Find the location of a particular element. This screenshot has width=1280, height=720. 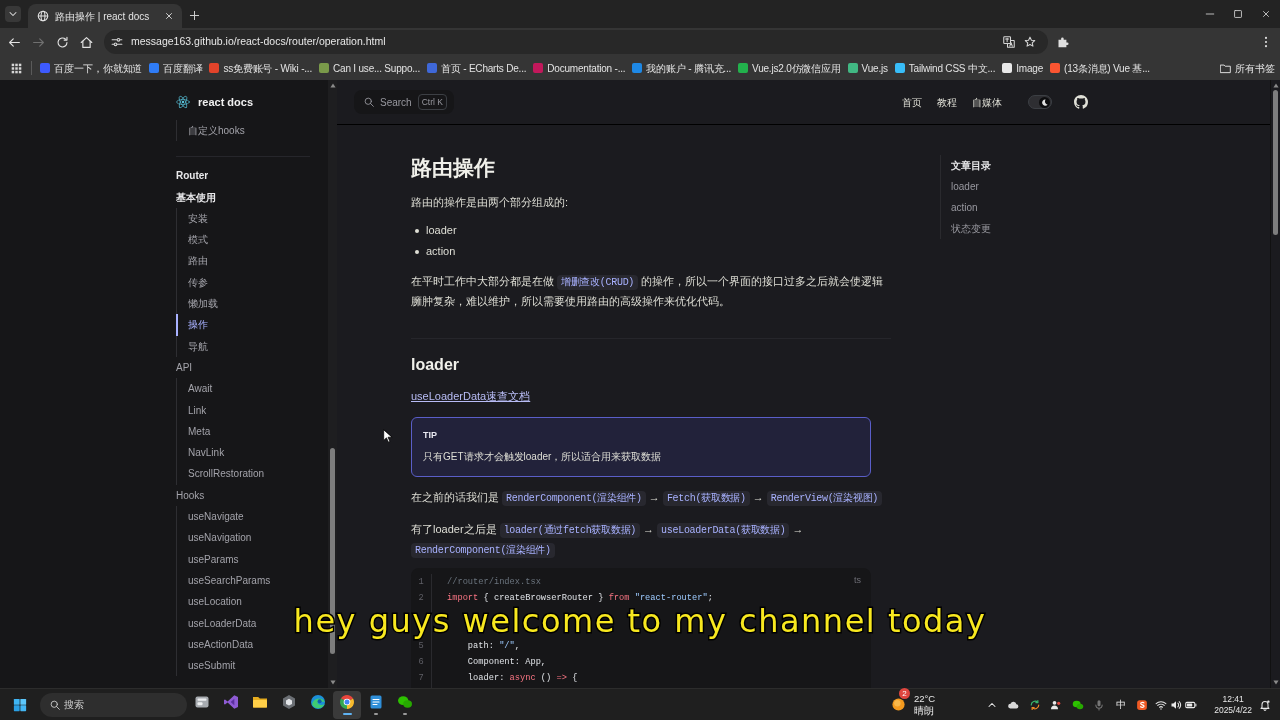

atom-icon is located at coordinates (183, 102).